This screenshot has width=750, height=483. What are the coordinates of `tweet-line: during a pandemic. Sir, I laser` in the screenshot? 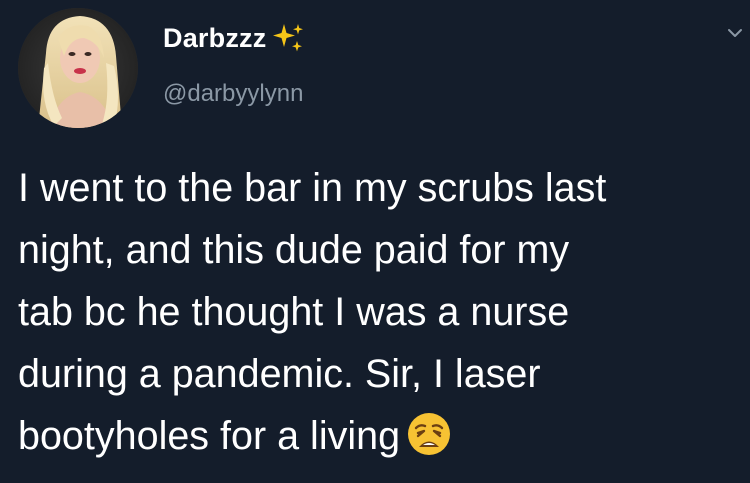 It's located at (279, 374).